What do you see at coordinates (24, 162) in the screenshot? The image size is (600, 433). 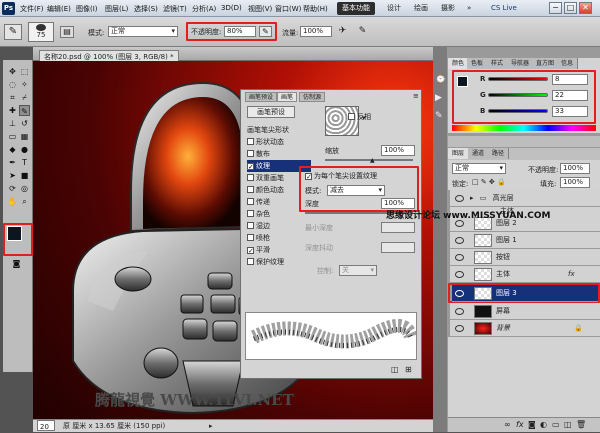 I see `type-tool-icon: T` at bounding box center [24, 162].